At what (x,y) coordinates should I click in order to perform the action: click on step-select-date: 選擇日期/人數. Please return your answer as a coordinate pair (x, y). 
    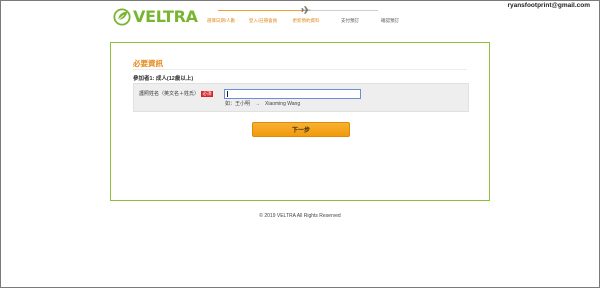
    Looking at the image, I should click on (221, 20).